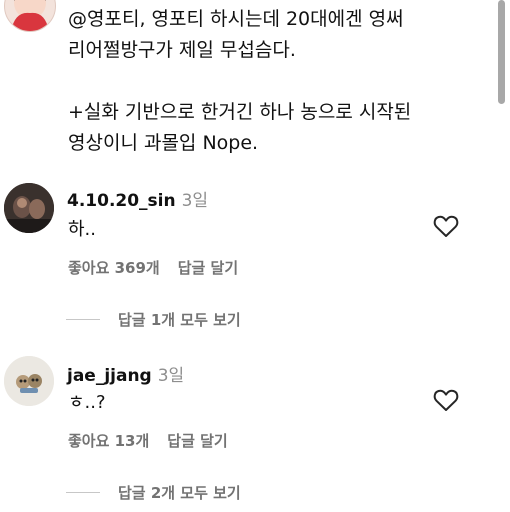 Image resolution: width=510 pixels, height=512 pixels. Describe the element at coordinates (157, 440) in the screenshot. I see `comment-meta: 좋아요 13개 답글 달기` at that location.